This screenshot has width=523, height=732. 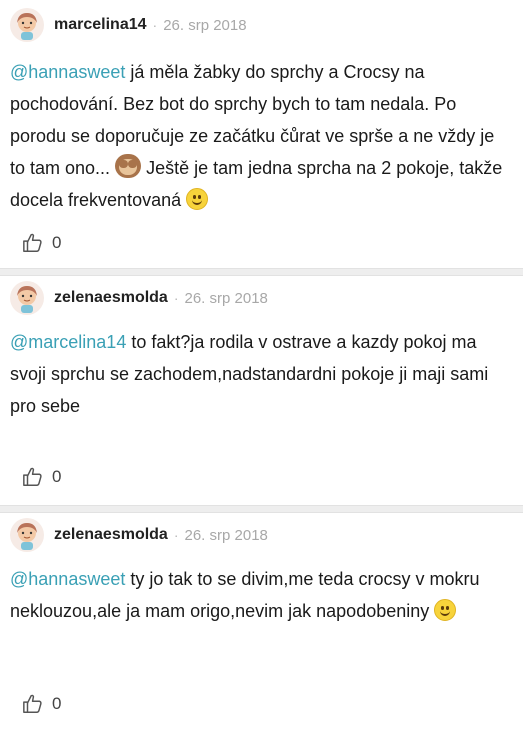 What do you see at coordinates (100, 25) in the screenshot?
I see `username: marcelina14` at bounding box center [100, 25].